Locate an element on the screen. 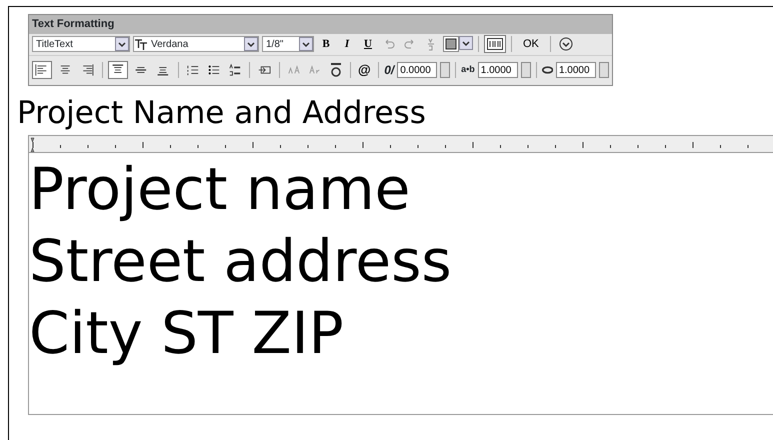  font-dropdown: Verdana is located at coordinates (196, 44).